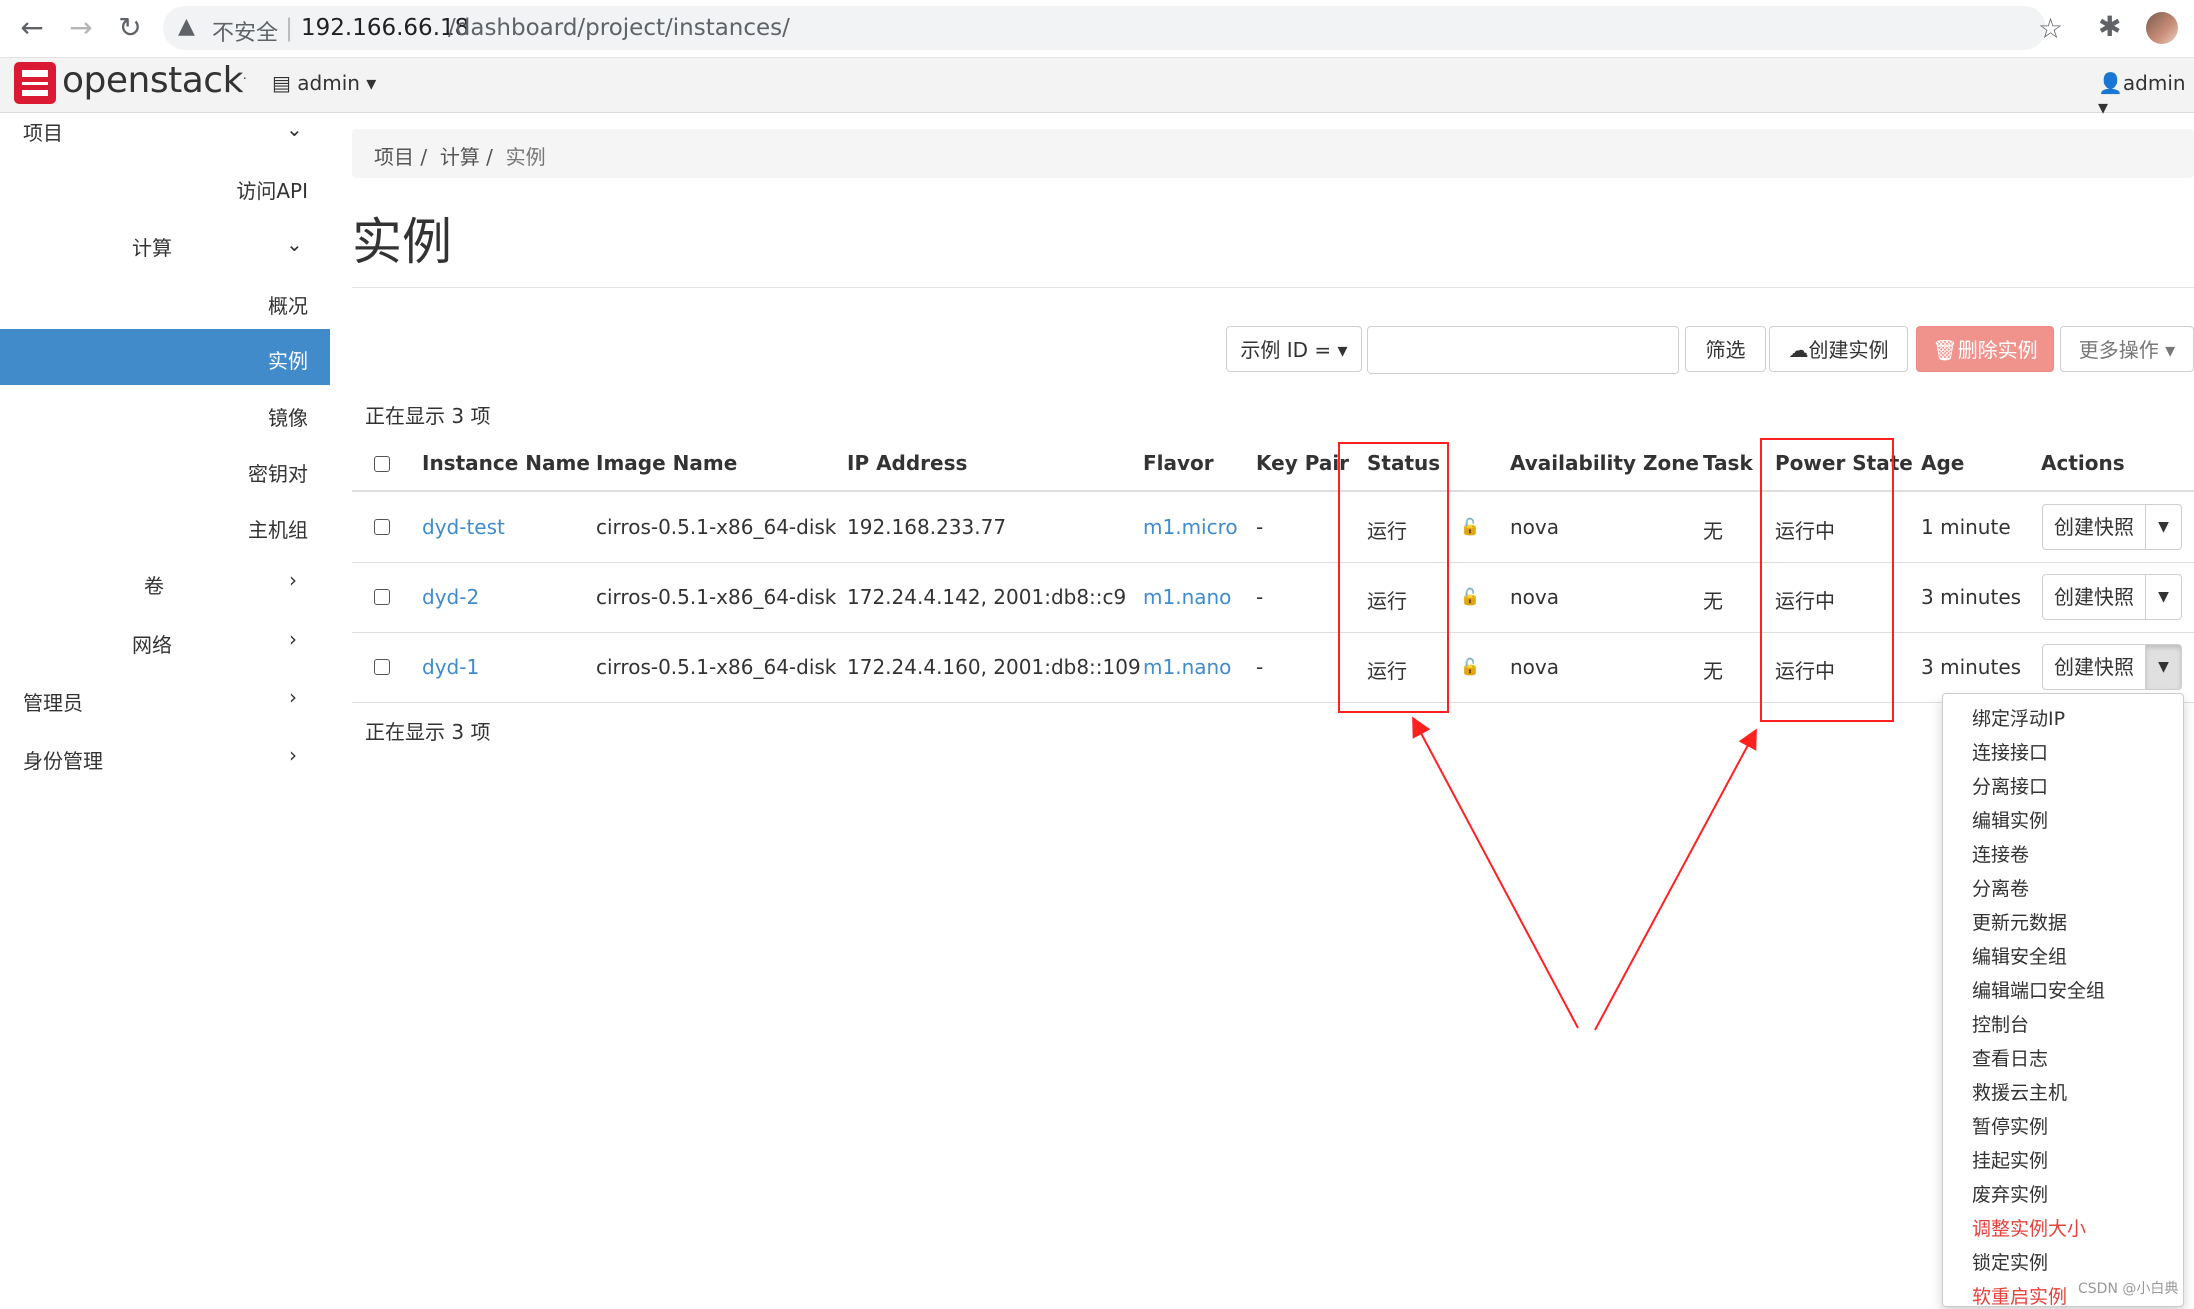  I want to click on user-name: admin, so click(2154, 83).